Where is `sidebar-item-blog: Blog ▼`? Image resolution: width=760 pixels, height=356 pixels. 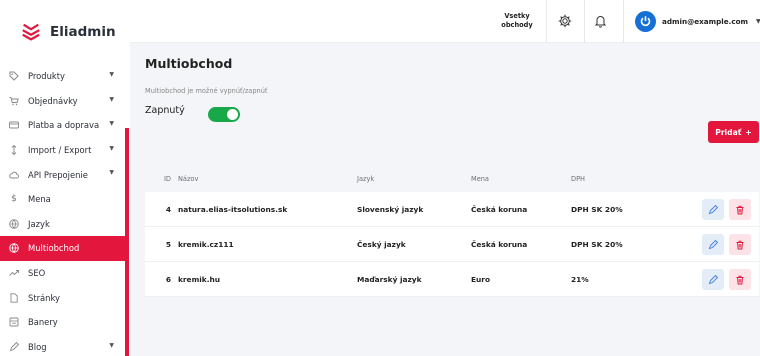
sidebar-item-blog: Blog ▼ is located at coordinates (63, 345).